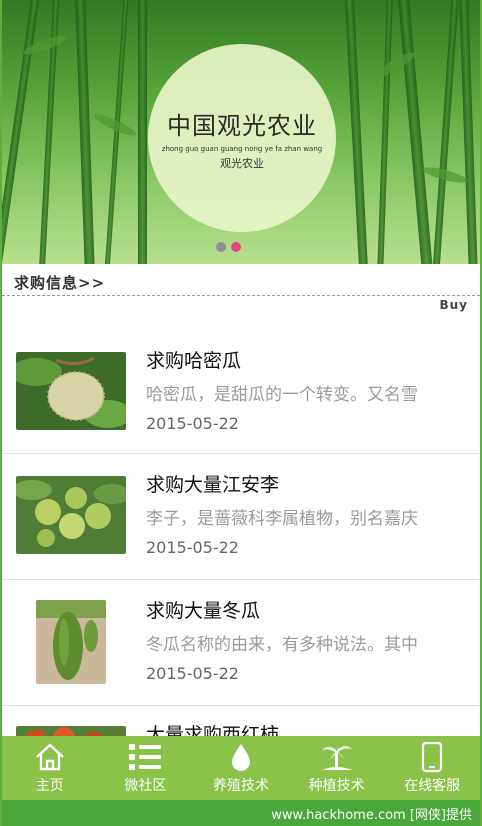 This screenshot has height=826, width=482. Describe the element at coordinates (213, 485) in the screenshot. I see `item-title: 求购大量江安李` at that location.